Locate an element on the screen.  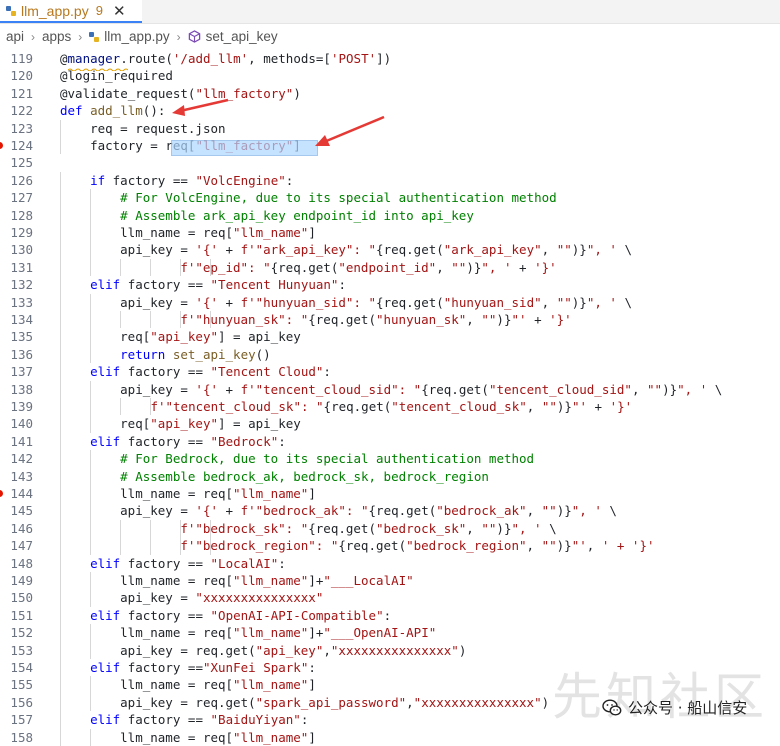
code-token: "LocalAI" is located at coordinates (244, 563).